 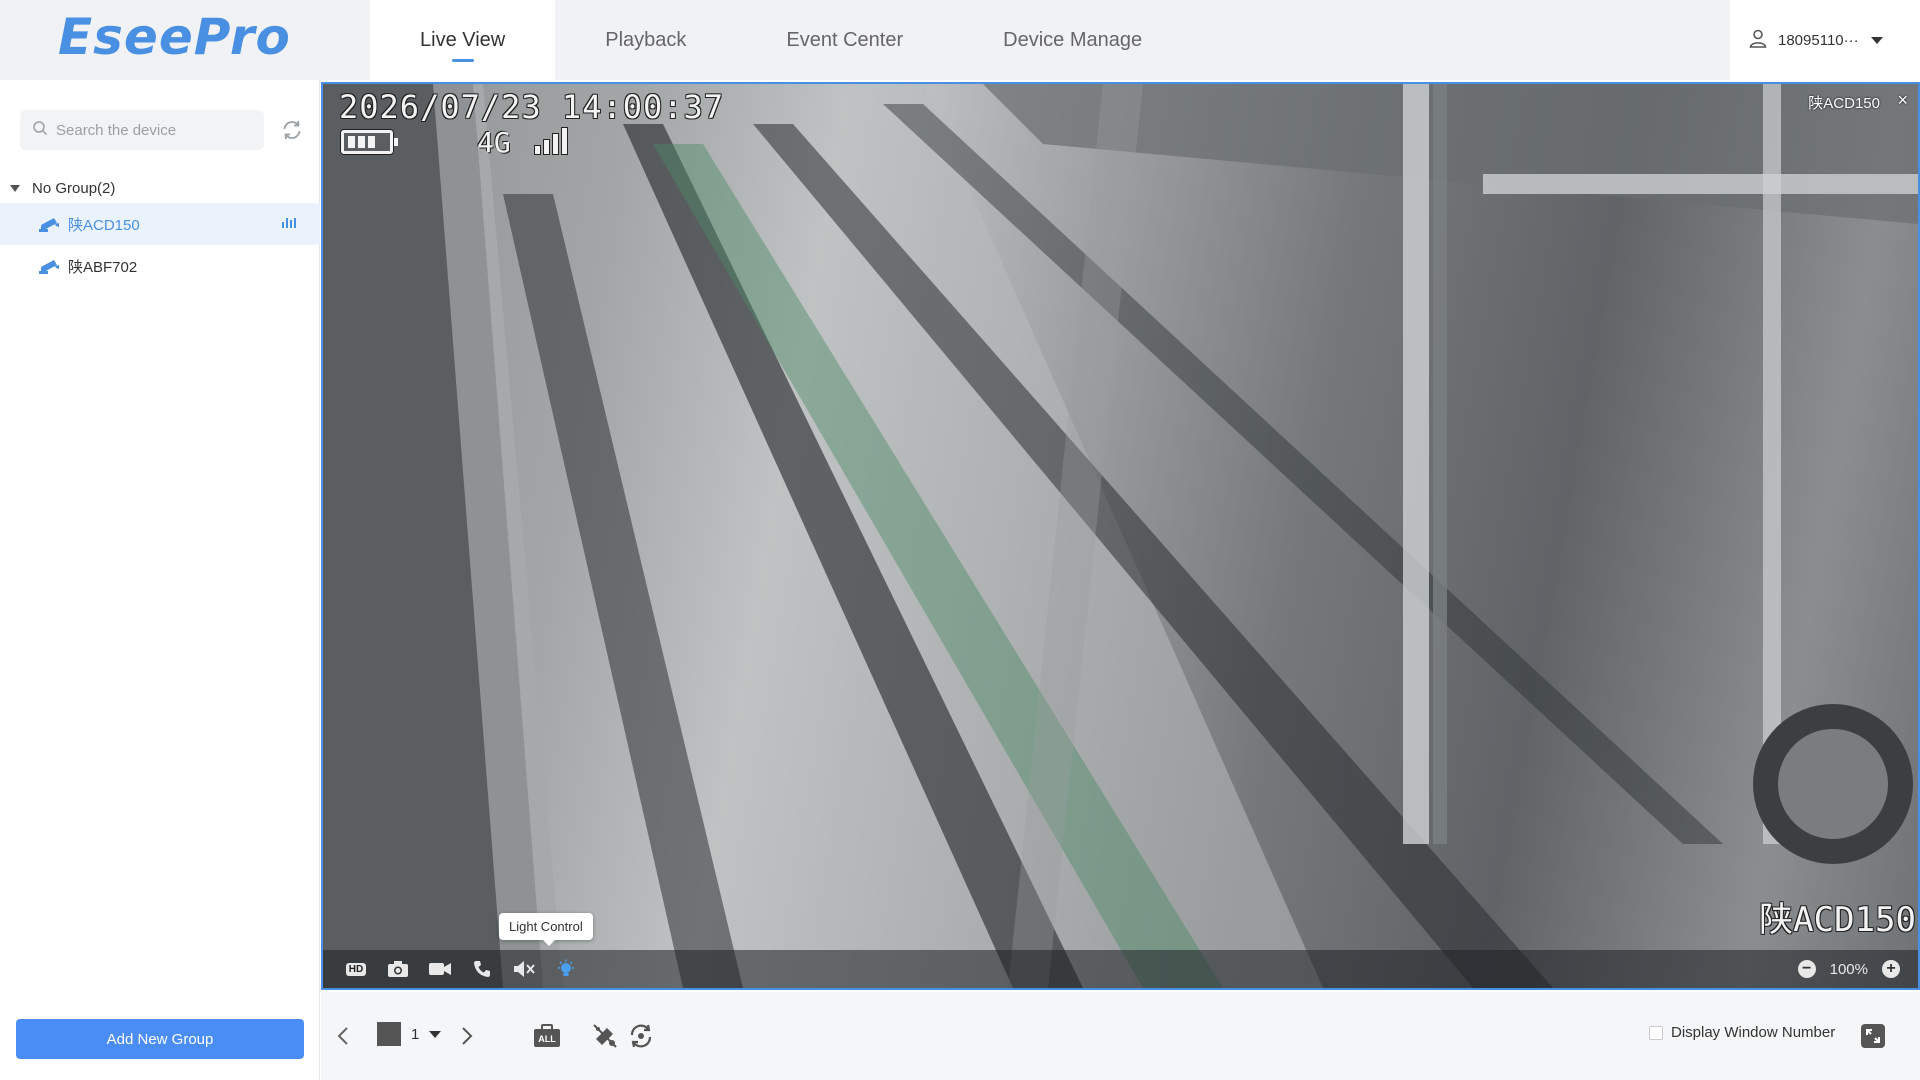 I want to click on light-control-tooltip: Light Control, so click(x=546, y=929).